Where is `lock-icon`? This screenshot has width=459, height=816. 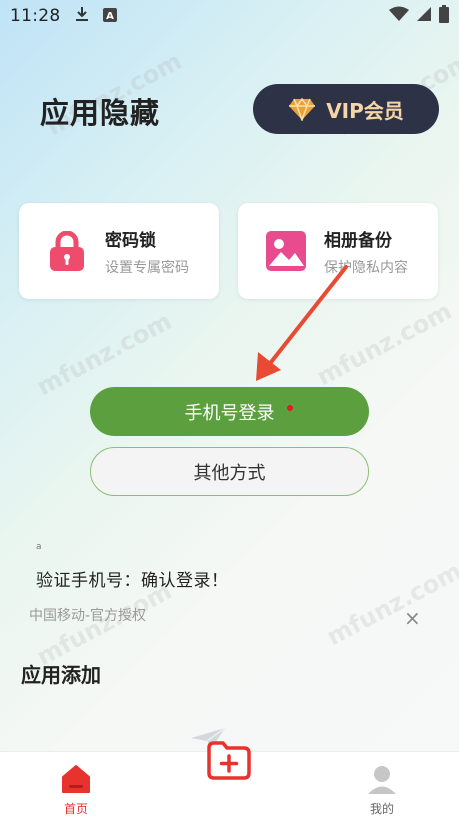
lock-icon is located at coordinates (67, 251).